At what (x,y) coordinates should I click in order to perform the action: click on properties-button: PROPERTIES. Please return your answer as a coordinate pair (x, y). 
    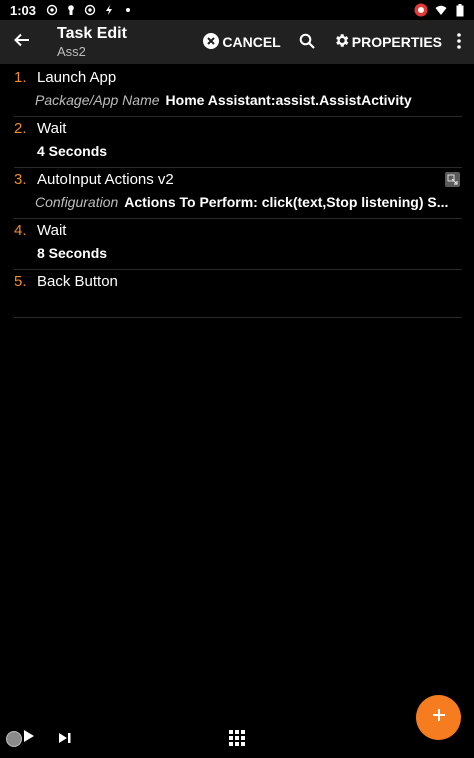
    Looking at the image, I should click on (387, 42).